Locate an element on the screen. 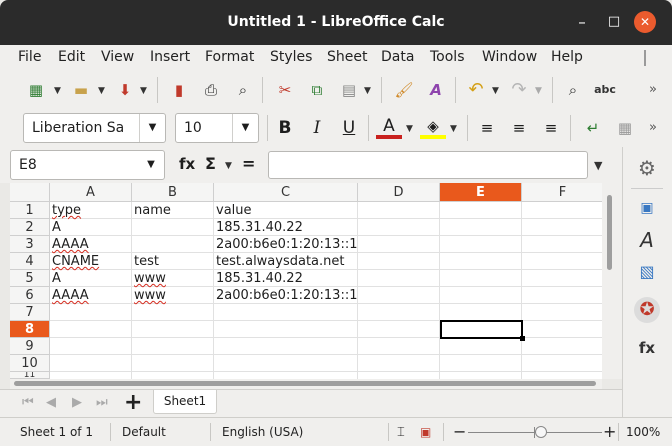 This screenshot has width=672, height=446. column-header-e: E is located at coordinates (481, 192).